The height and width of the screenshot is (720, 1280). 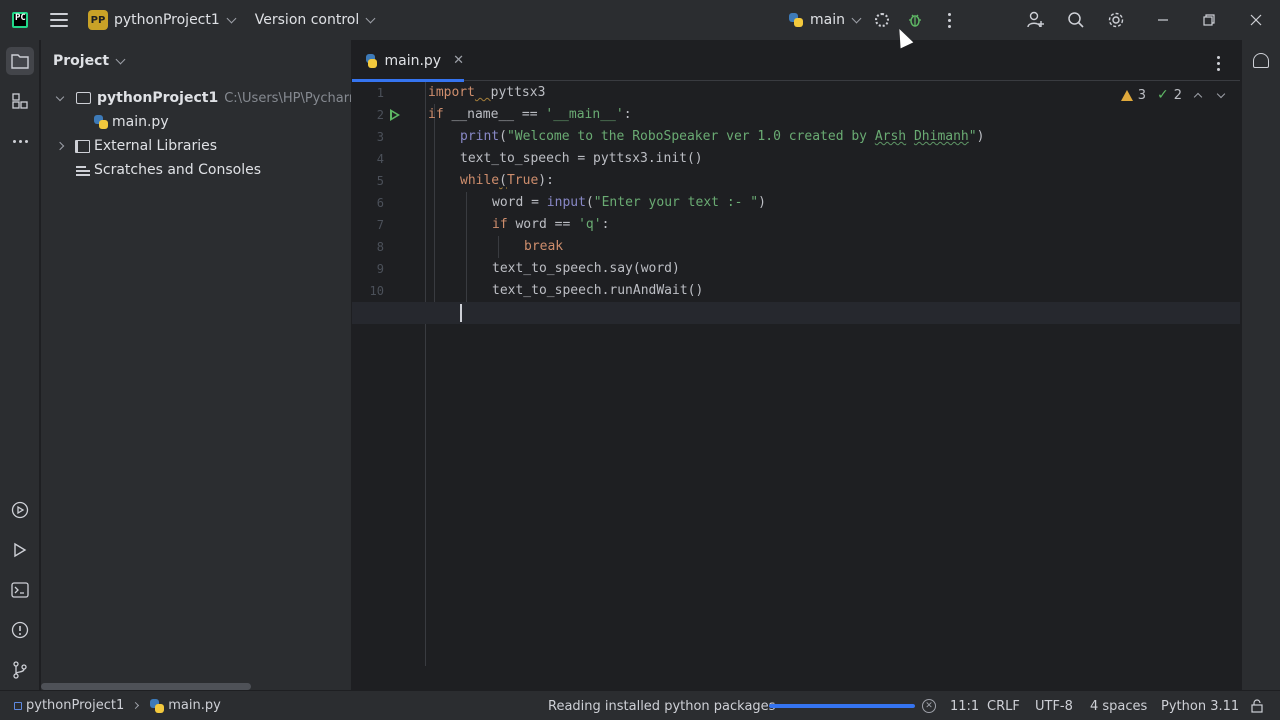 I want to click on breadcrumb-project: pythonProject1, so click(x=75, y=705).